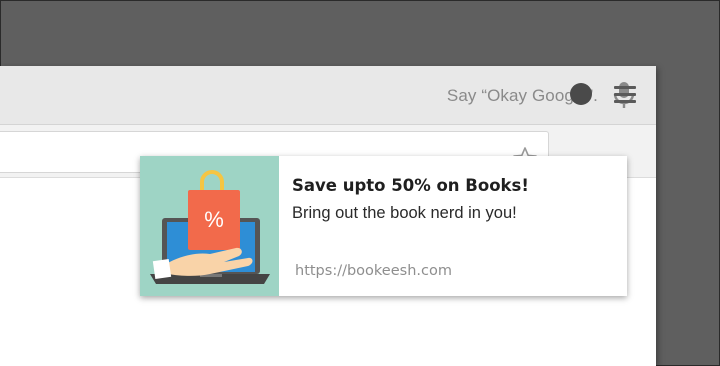 This screenshot has width=720, height=366. What do you see at coordinates (410, 185) in the screenshot?
I see `notification-title: Save upto 50% on Books!` at bounding box center [410, 185].